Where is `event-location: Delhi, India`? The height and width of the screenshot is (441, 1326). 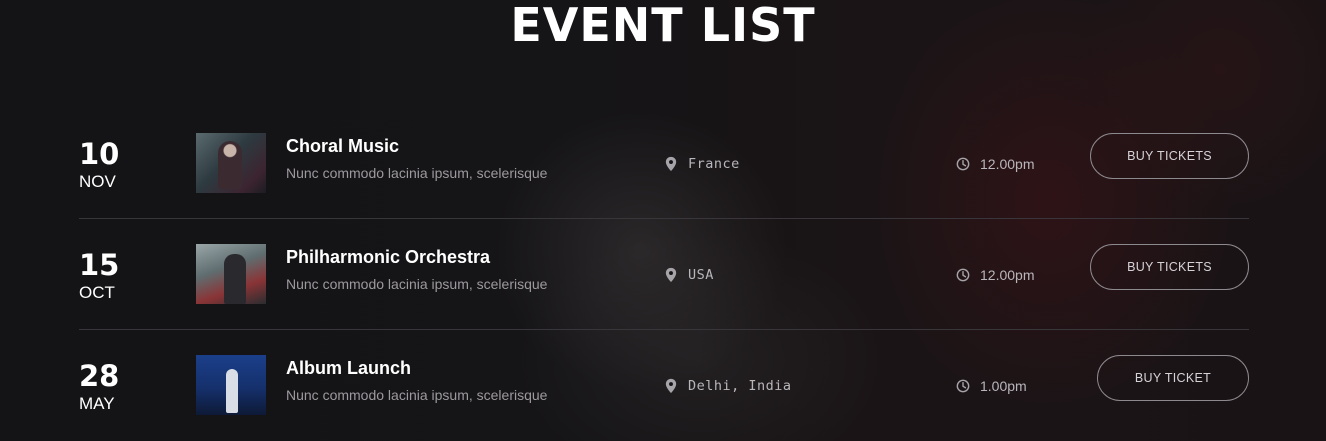 event-location: Delhi, India is located at coordinates (728, 386).